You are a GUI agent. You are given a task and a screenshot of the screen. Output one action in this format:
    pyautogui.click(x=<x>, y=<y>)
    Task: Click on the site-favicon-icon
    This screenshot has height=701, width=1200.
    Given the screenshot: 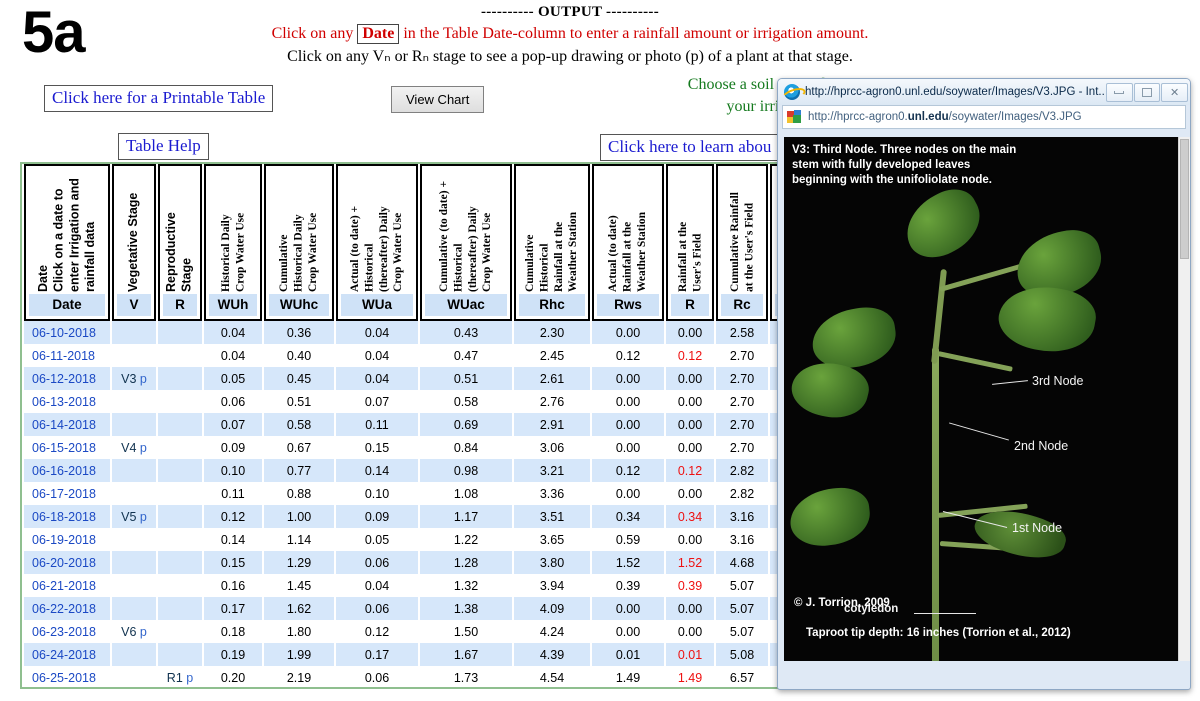 What is the action you would take?
    pyautogui.click(x=794, y=117)
    